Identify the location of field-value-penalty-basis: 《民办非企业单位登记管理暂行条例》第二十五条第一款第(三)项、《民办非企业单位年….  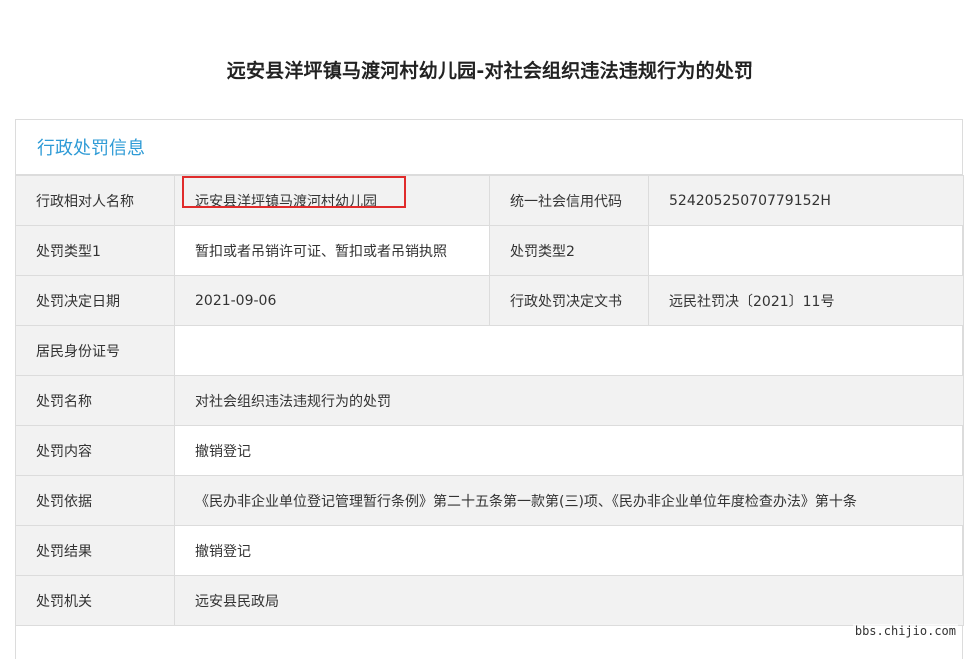
(569, 500).